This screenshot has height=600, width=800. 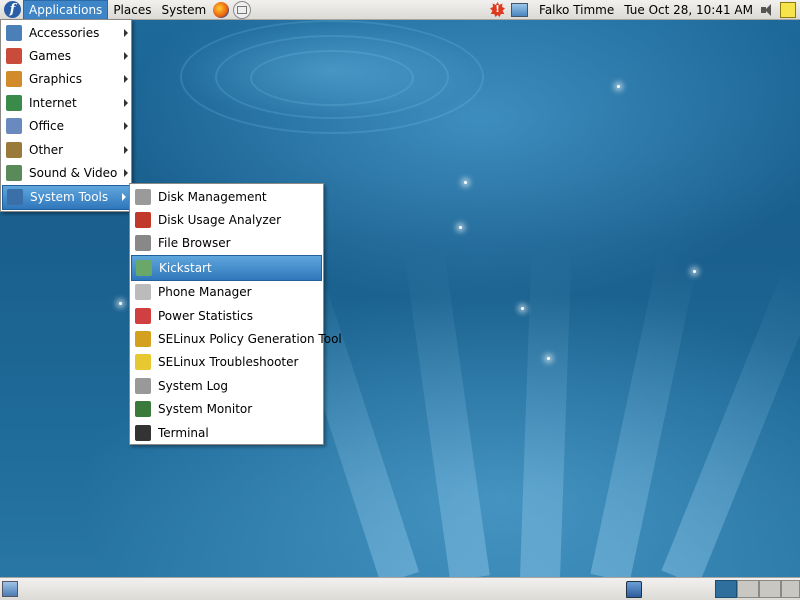 What do you see at coordinates (788, 9) in the screenshot?
I see `sticky-notes-icon` at bounding box center [788, 9].